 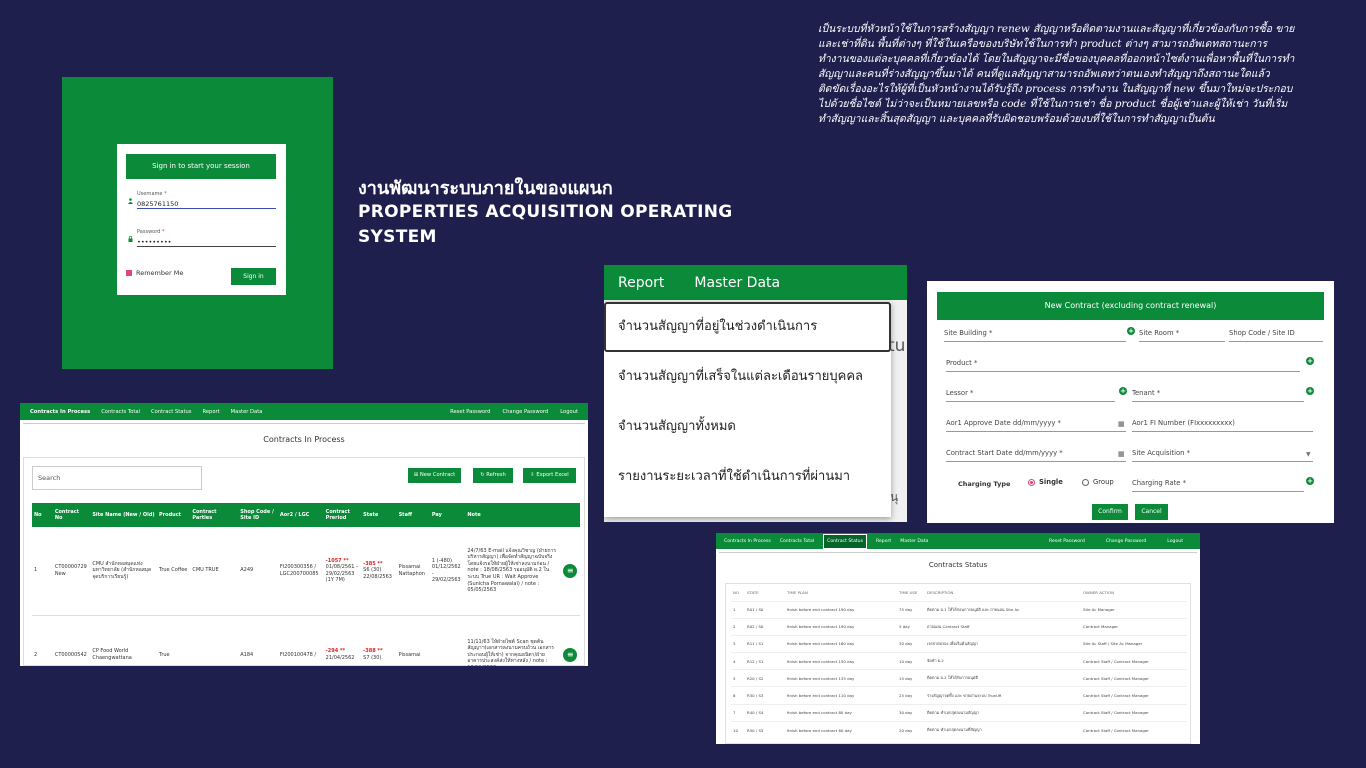 What do you see at coordinates (984, 484) in the screenshot?
I see `charging-type-label: Charging Type` at bounding box center [984, 484].